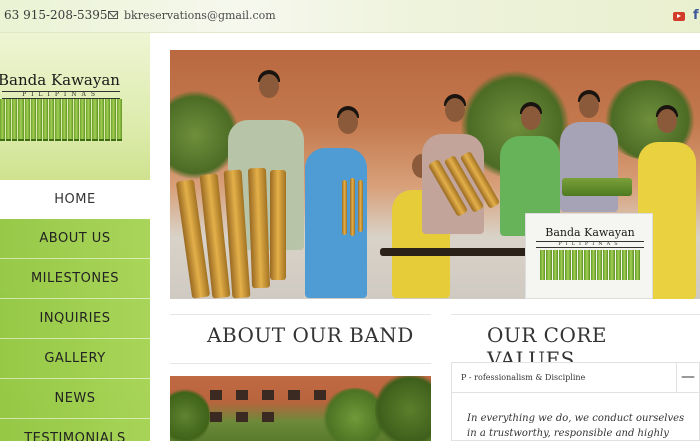 The image size is (700, 441). What do you see at coordinates (75, 359) in the screenshot?
I see `nav-item-gallery: GALLERY` at bounding box center [75, 359].